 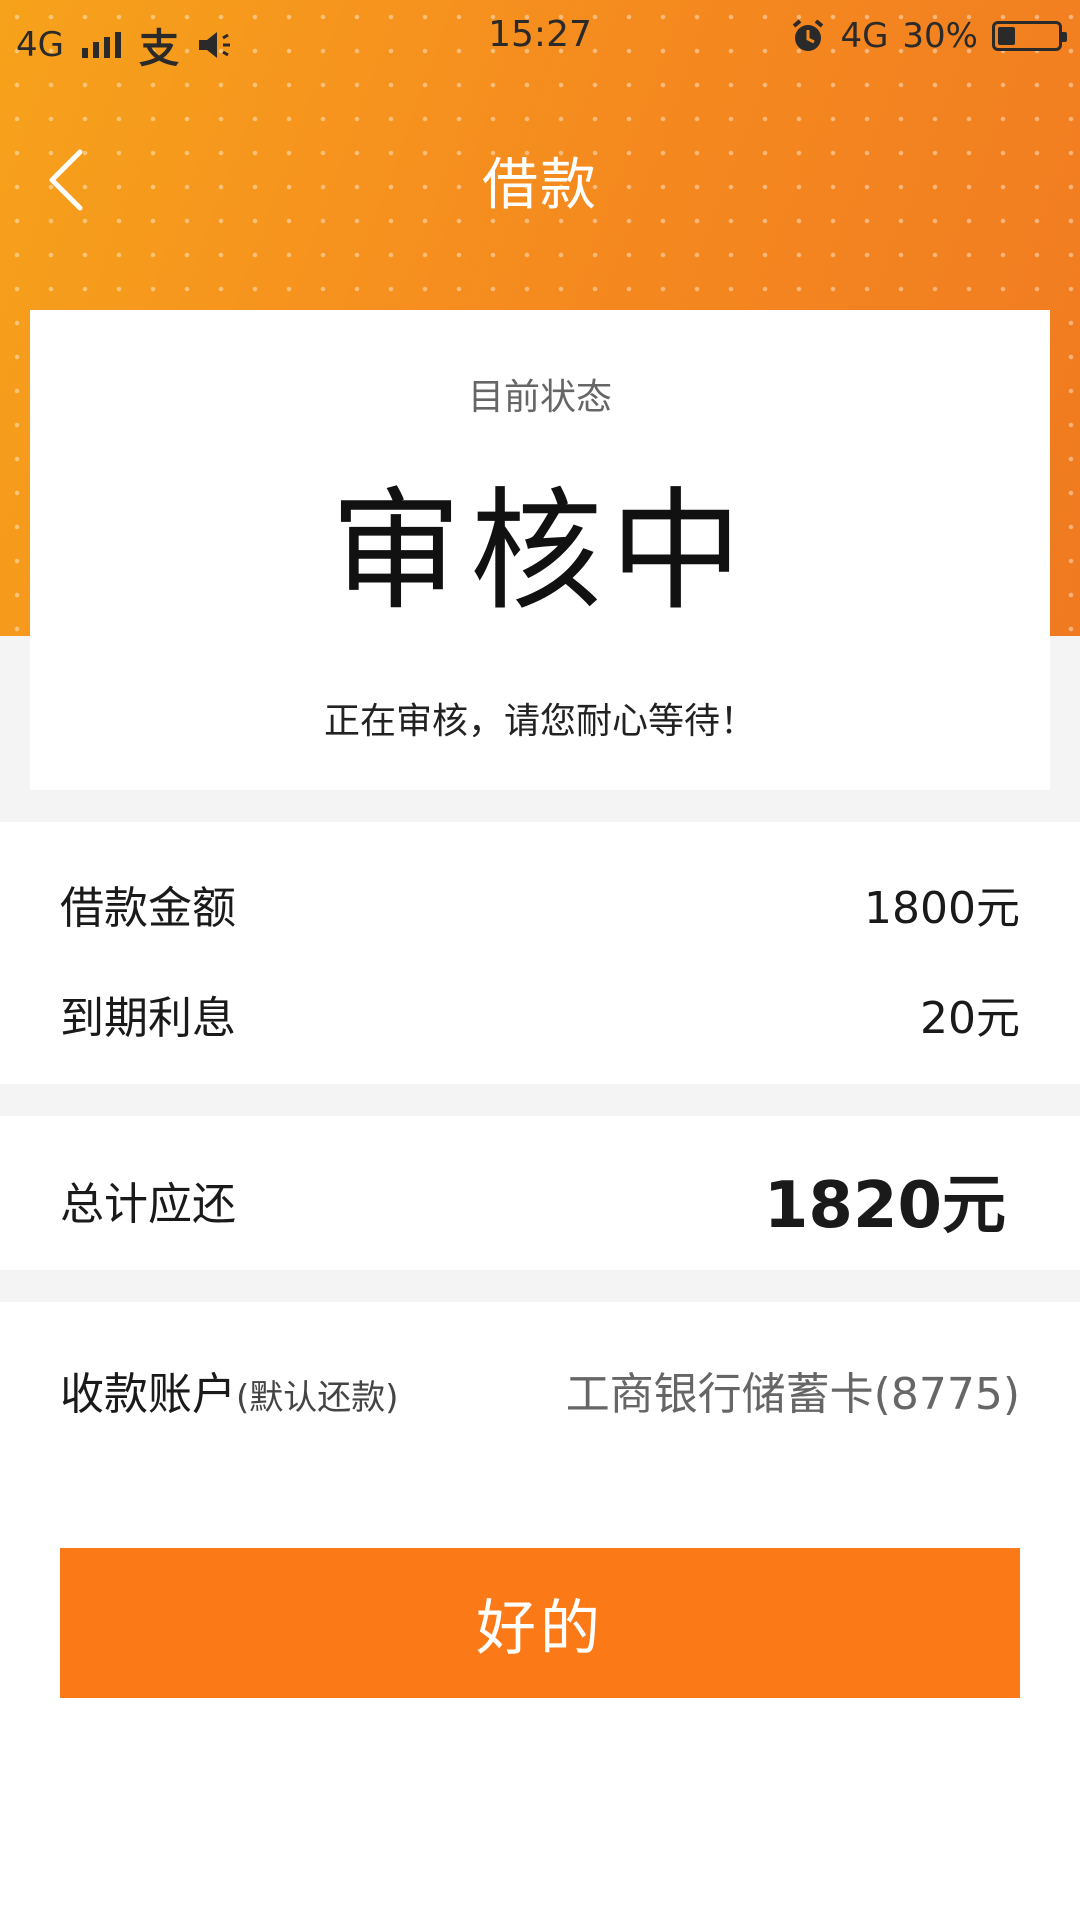 I want to click on status-label: 目前状态, so click(x=539, y=397).